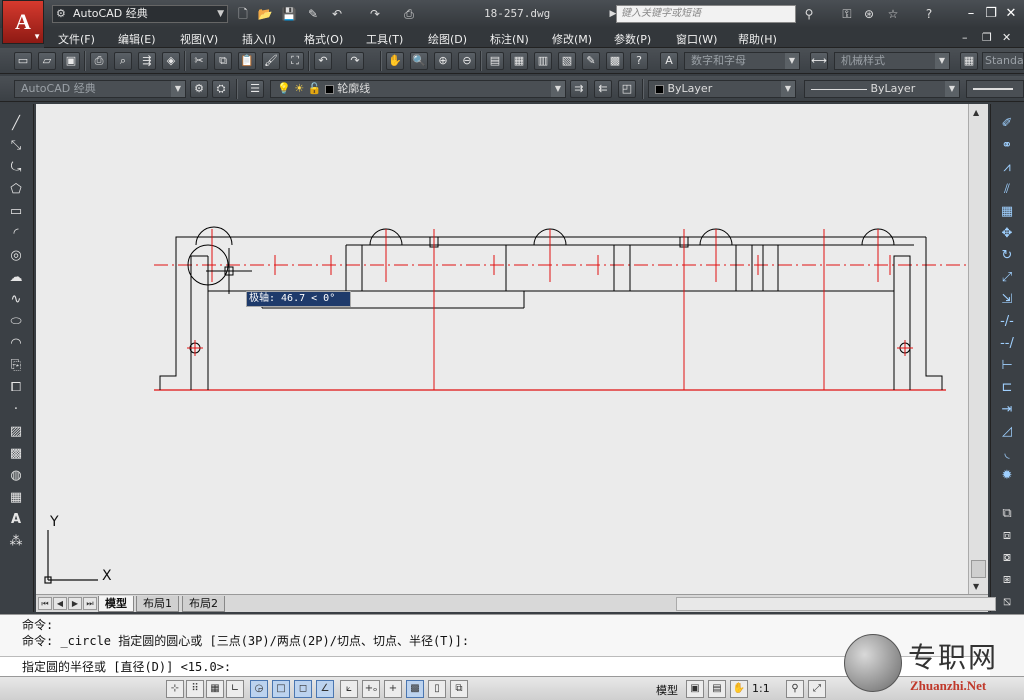  What do you see at coordinates (978, 569) in the screenshot?
I see `scroll-thumb` at bounding box center [978, 569].